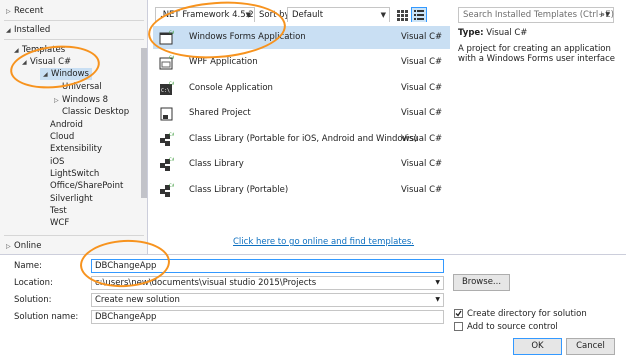 The height and width of the screenshot is (355, 626). I want to click on console-icon: C:\ C#, so click(167, 88).